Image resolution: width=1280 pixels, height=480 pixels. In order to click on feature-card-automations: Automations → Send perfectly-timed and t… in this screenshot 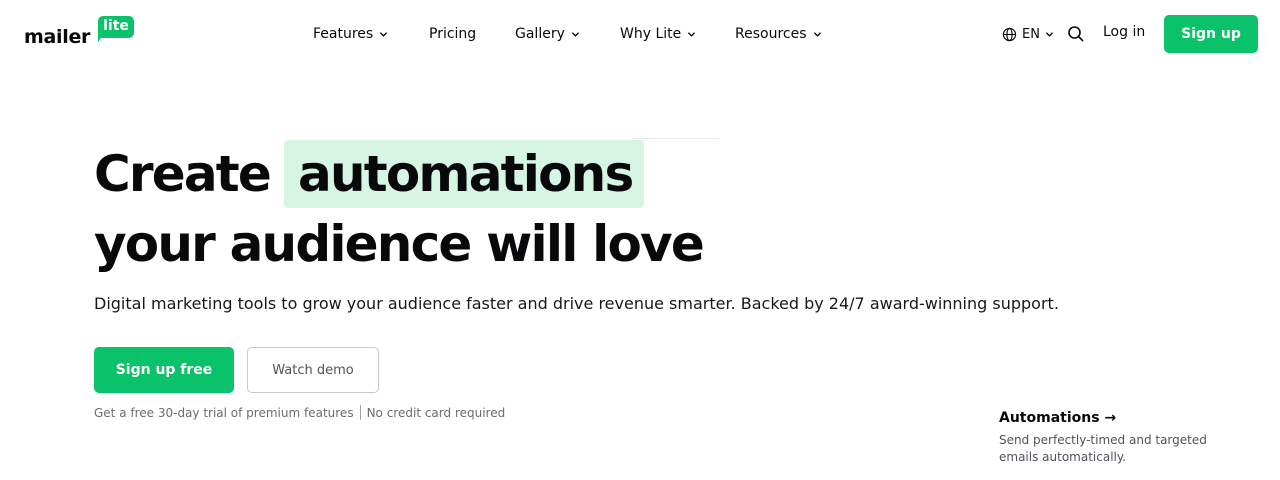, I will do `click(1119, 438)`.